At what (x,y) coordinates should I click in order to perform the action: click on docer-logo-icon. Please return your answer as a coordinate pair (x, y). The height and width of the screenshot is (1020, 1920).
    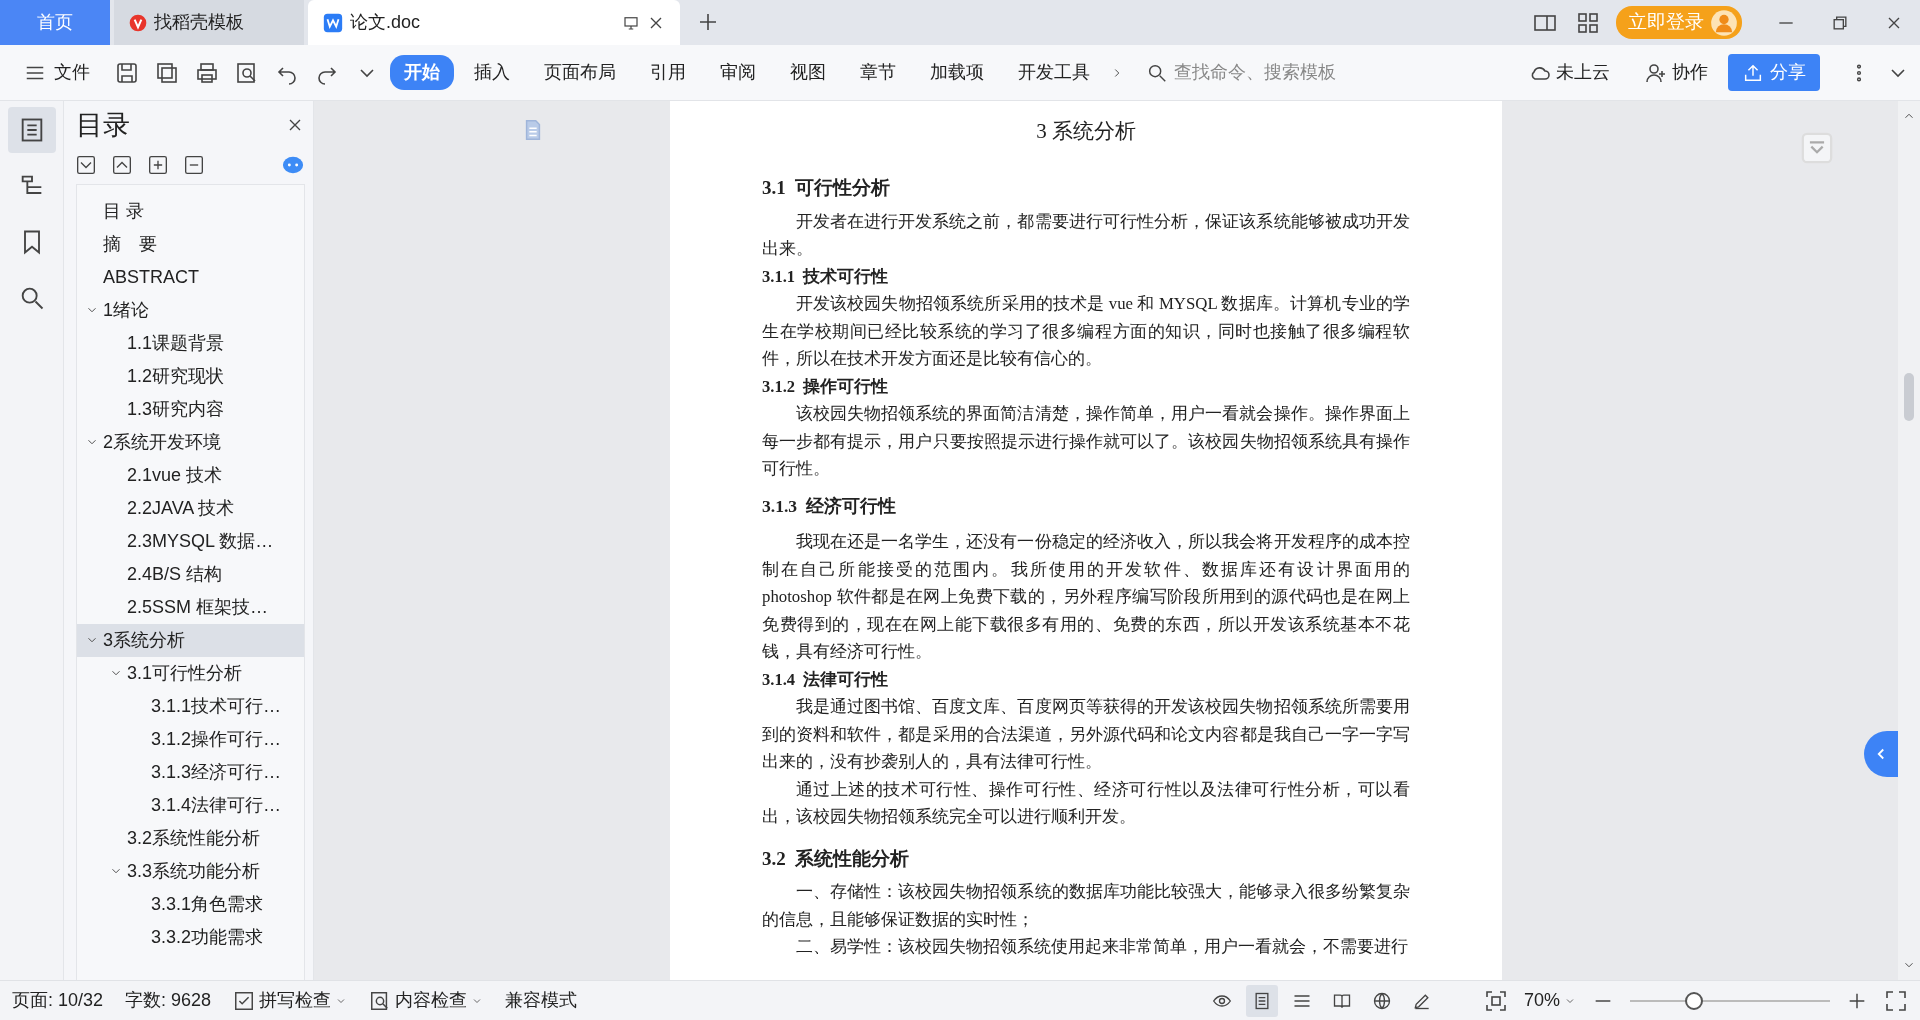
    Looking at the image, I should click on (138, 22).